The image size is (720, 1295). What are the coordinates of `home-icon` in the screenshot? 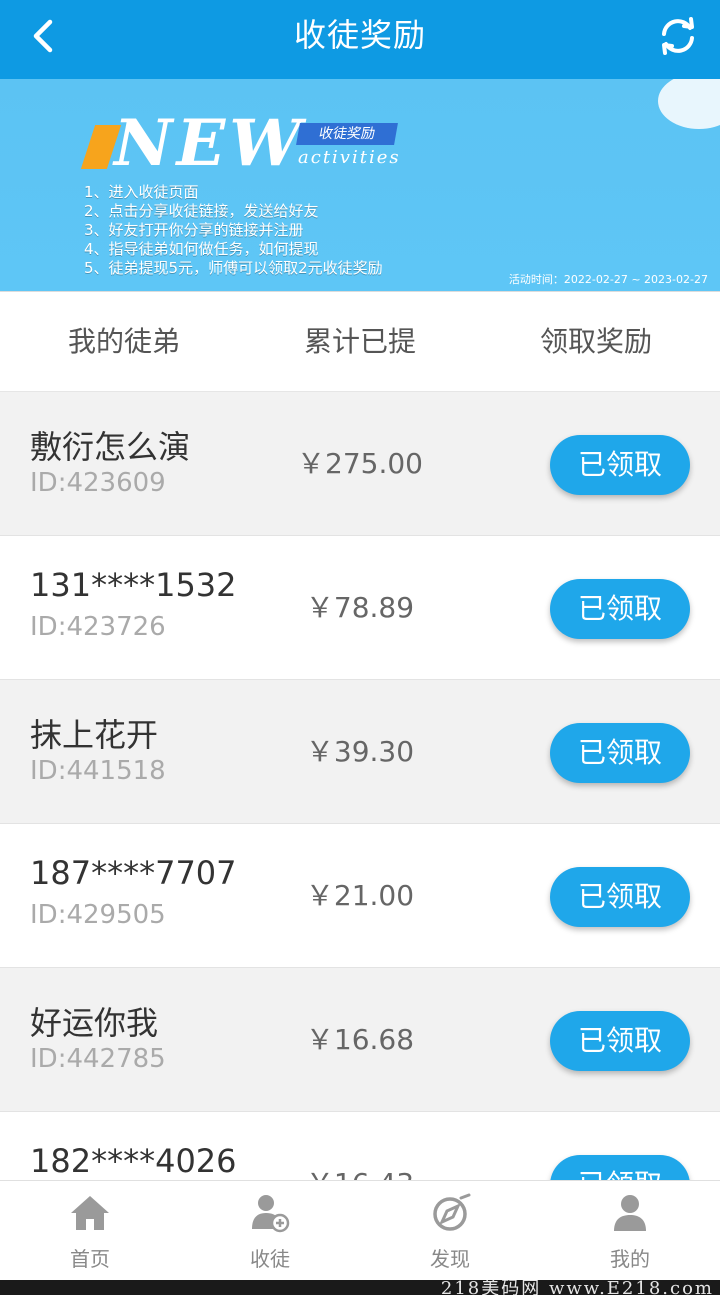 It's located at (90, 1213).